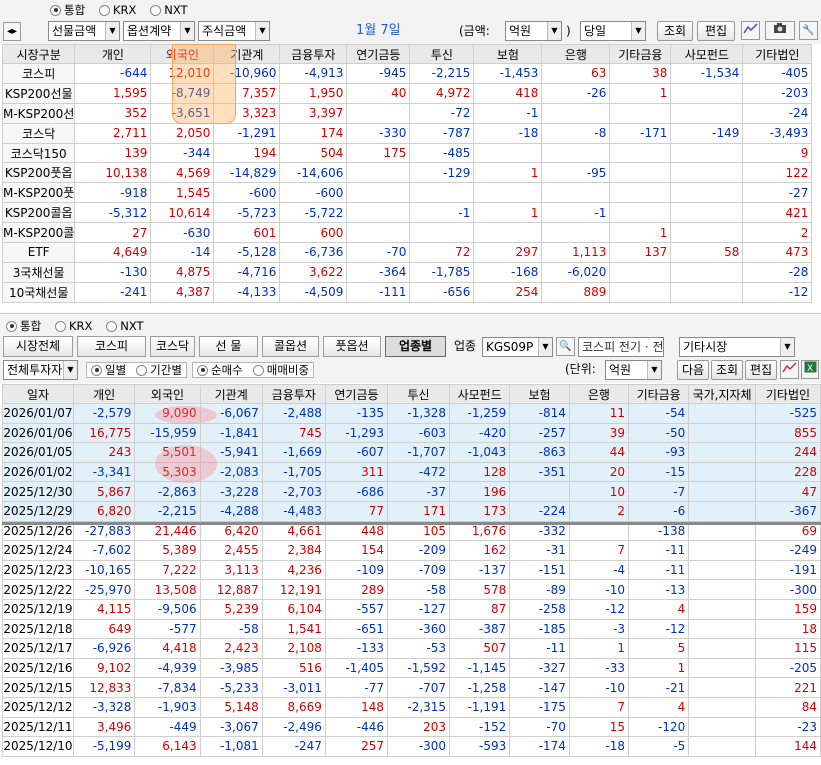 The width and height of the screenshot is (821, 765). What do you see at coordinates (761, 370) in the screenshot?
I see `edit-button-2: 편집` at bounding box center [761, 370].